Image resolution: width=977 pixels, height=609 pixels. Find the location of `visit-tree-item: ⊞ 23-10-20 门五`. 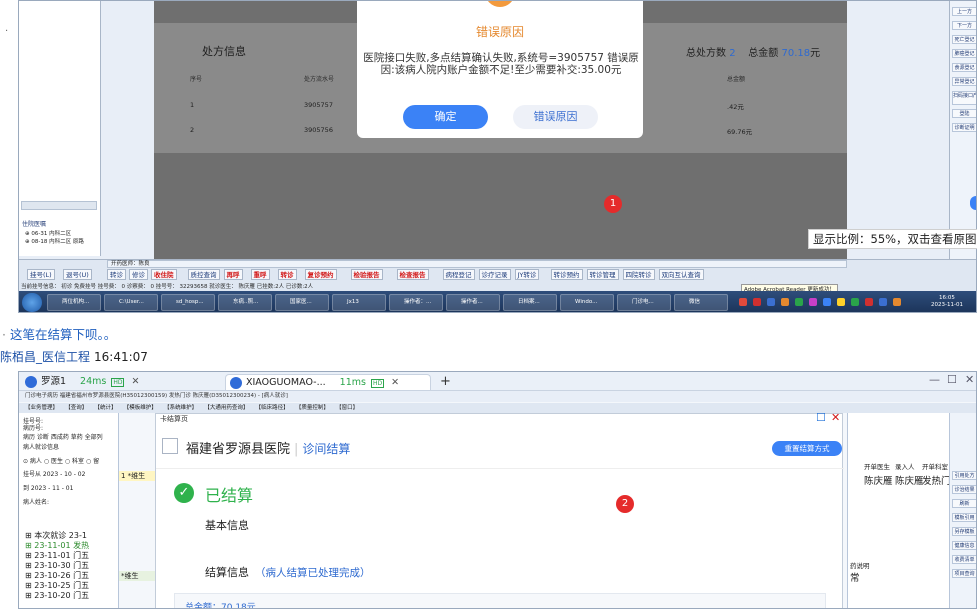

visit-tree-item: ⊞ 23-10-20 门五 is located at coordinates (57, 596).